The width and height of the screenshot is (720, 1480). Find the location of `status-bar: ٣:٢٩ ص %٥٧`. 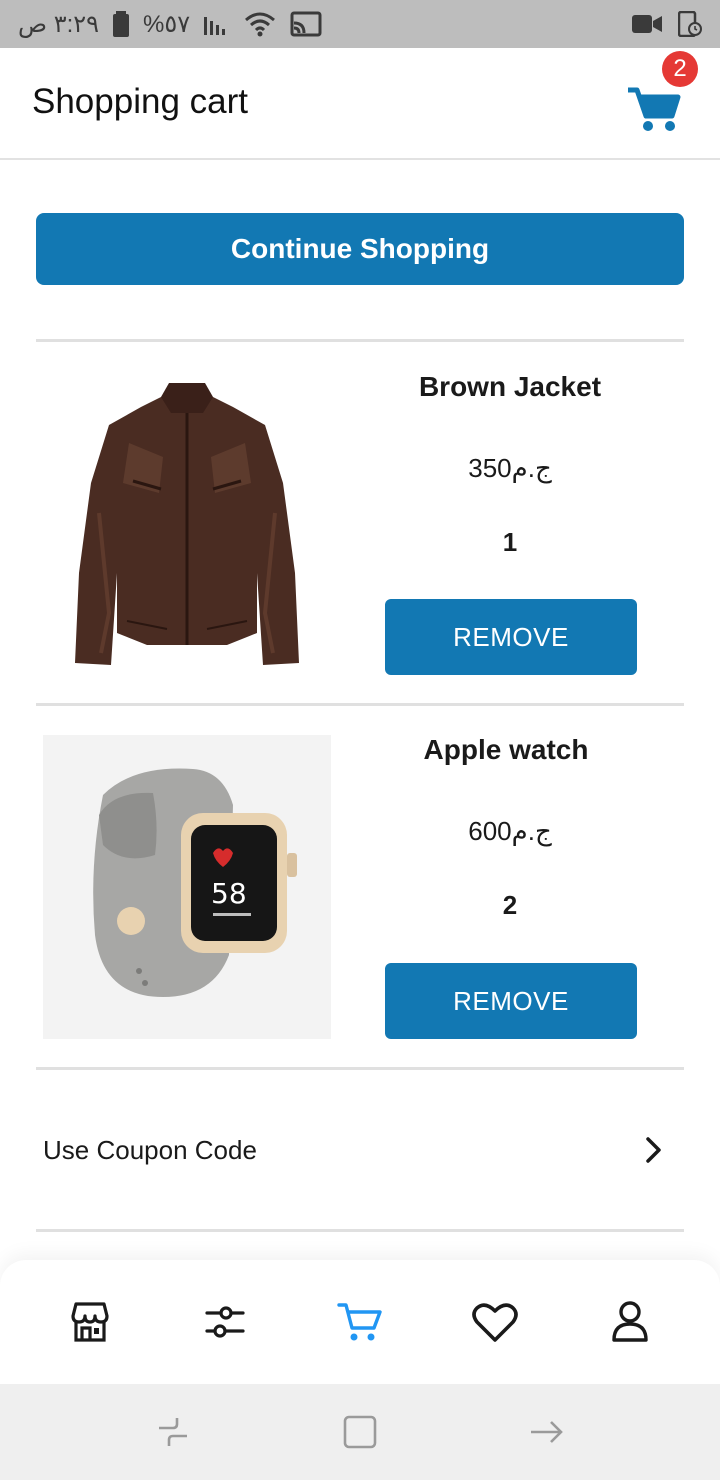

status-bar: ٣:٢٩ ص %٥٧ is located at coordinates (360, 24).